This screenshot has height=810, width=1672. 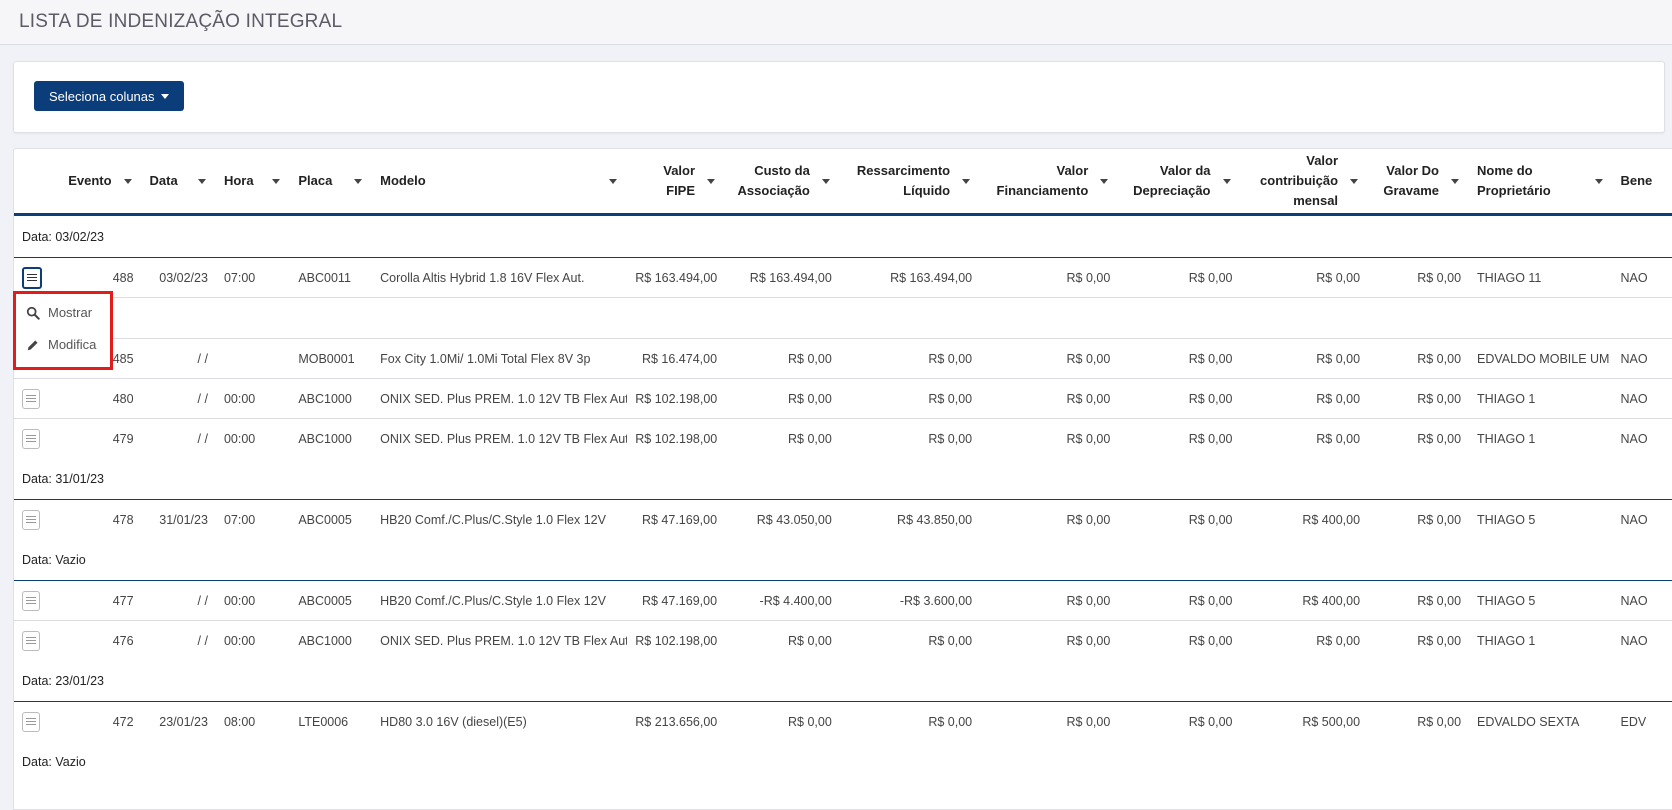 I want to click on cell-placa: MOB0001, so click(x=331, y=359).